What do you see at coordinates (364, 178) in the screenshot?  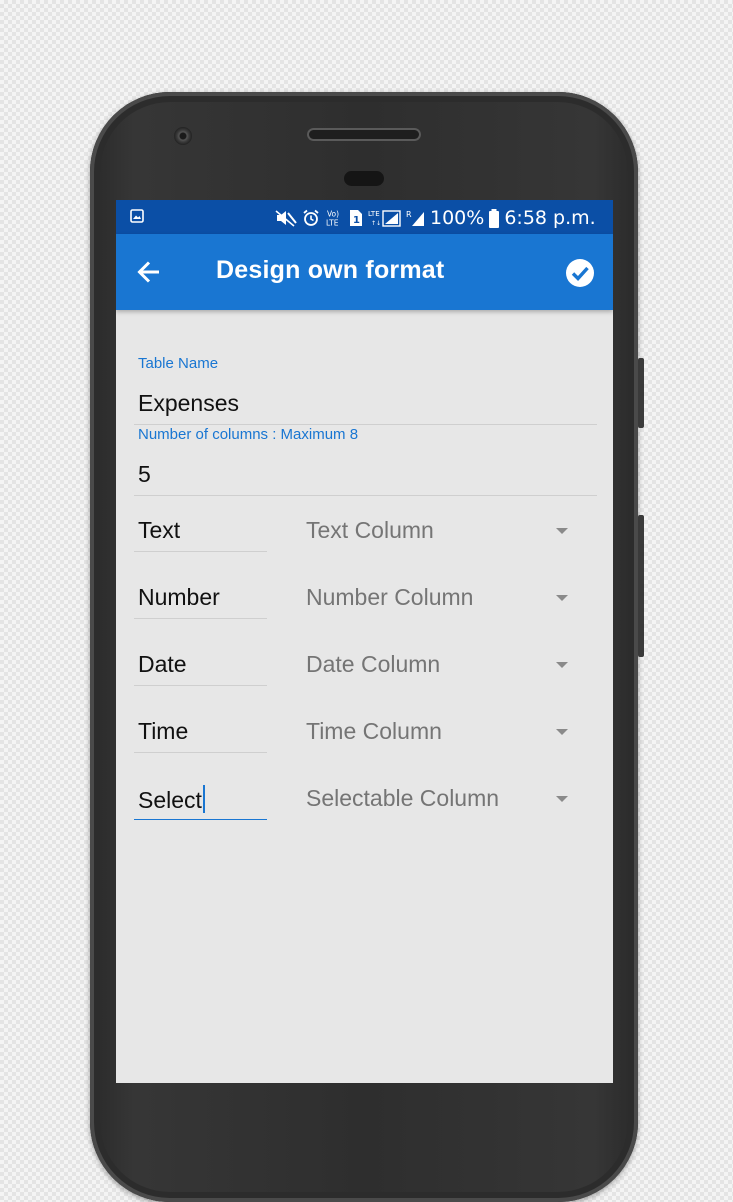 I see `proximity-sensor` at bounding box center [364, 178].